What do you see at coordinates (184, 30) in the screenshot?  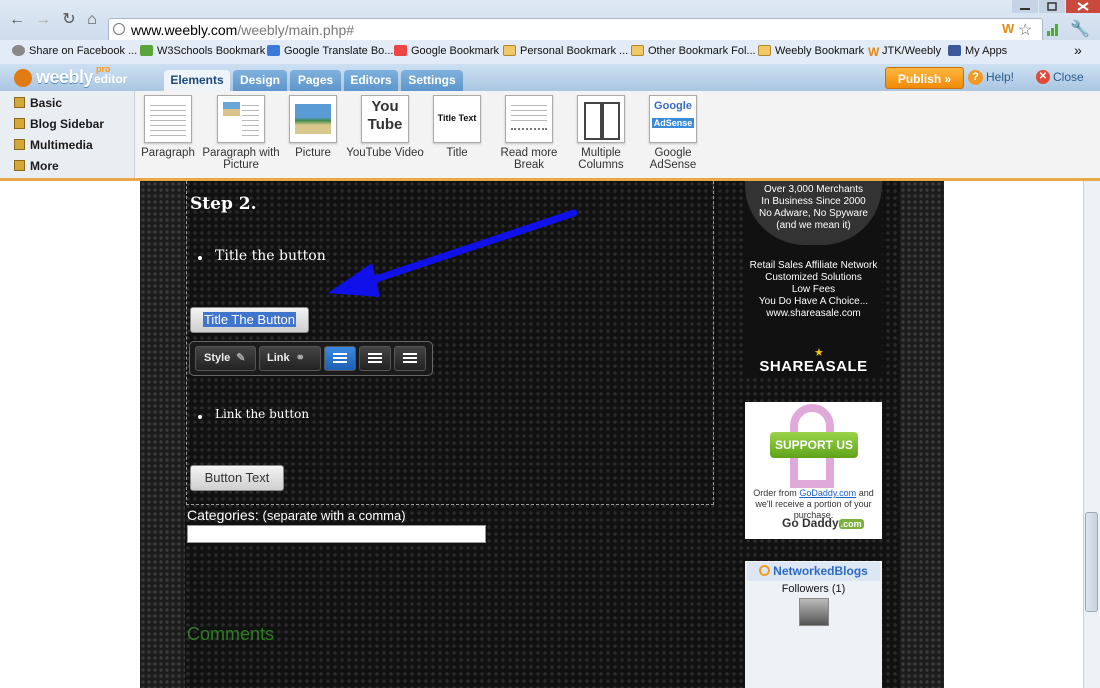 I see `url-domain: www.weebly.com` at bounding box center [184, 30].